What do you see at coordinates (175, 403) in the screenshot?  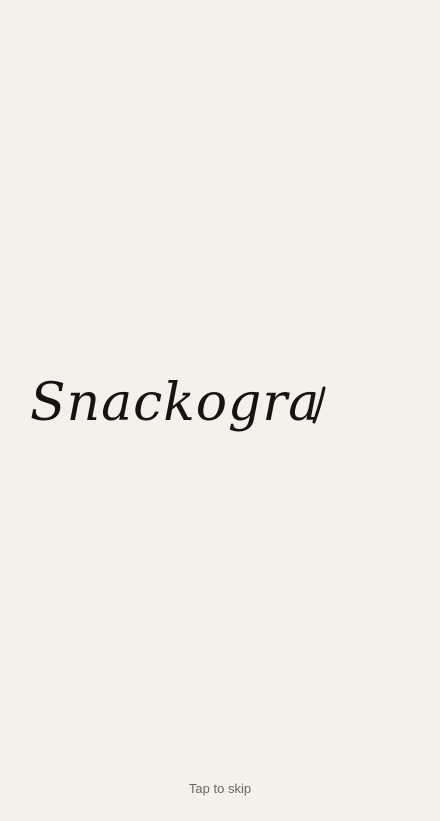 I see `logo-text: Snackogra` at bounding box center [175, 403].